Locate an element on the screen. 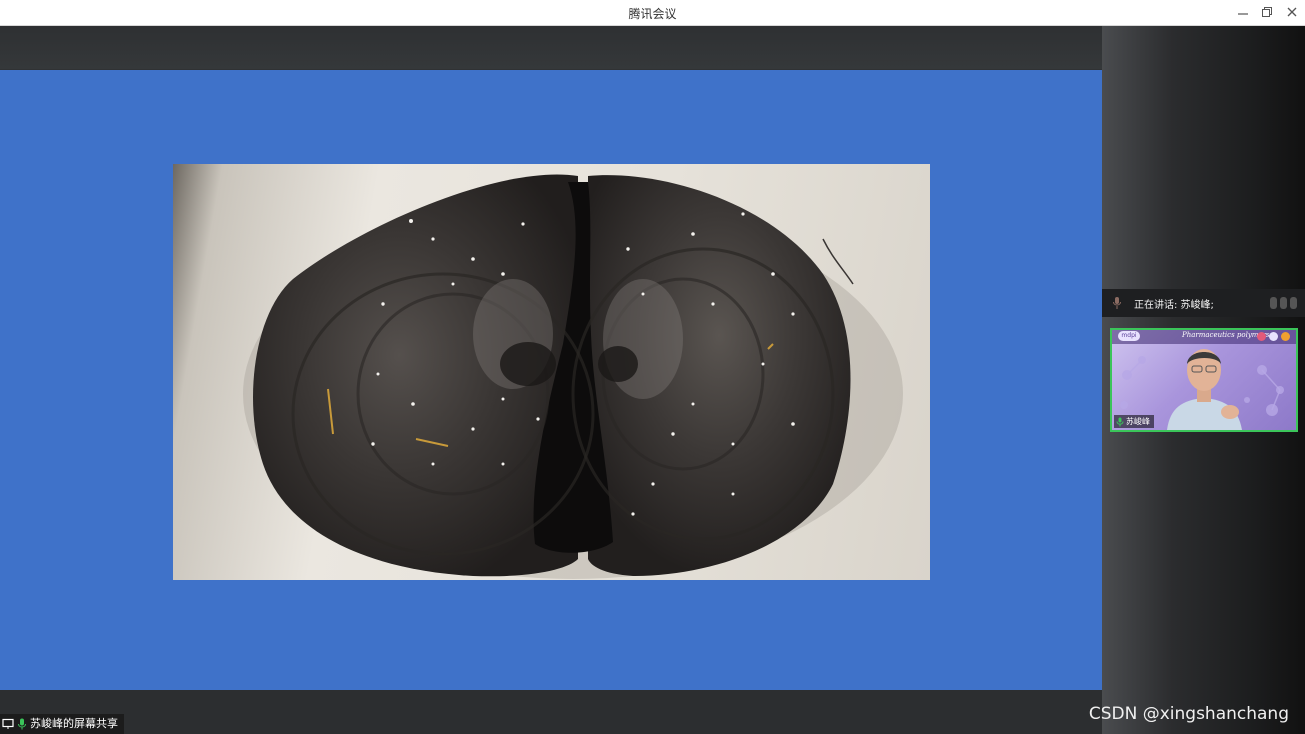  speaker-mic-icon is located at coordinates (1117, 303).